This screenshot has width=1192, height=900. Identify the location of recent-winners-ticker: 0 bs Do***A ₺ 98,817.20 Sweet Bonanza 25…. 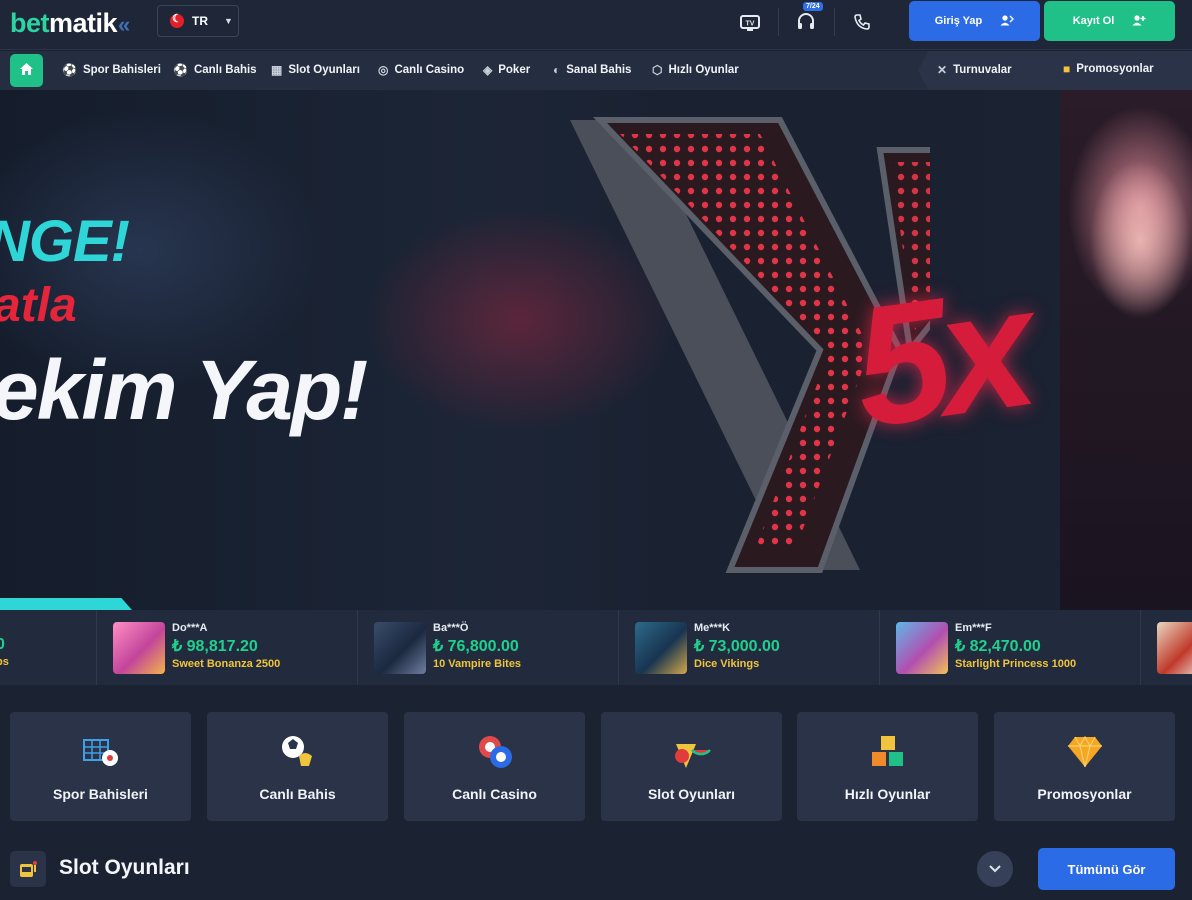
(596, 647).